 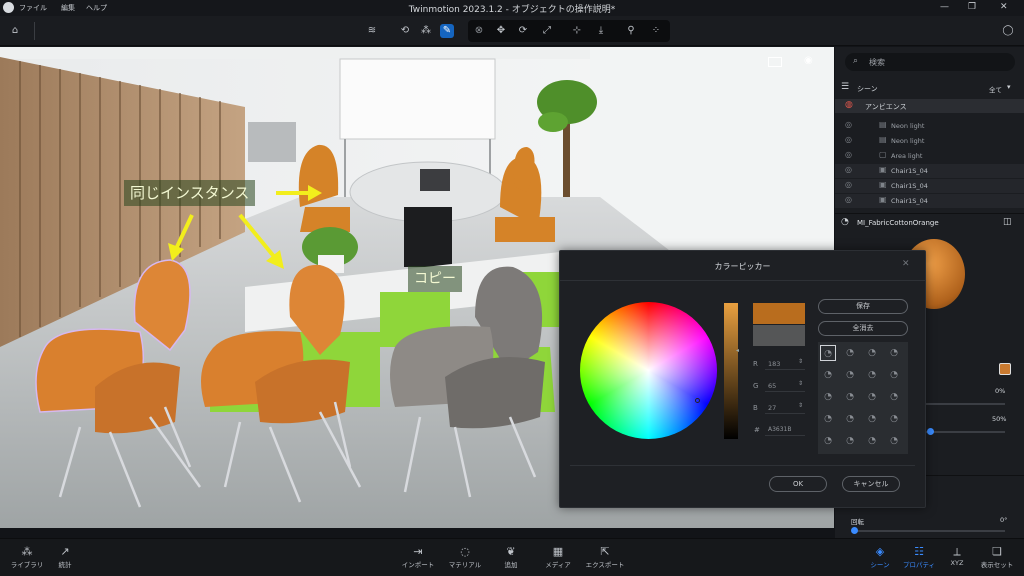 What do you see at coordinates (775, 62) in the screenshot?
I see `fullscreen-icon` at bounding box center [775, 62].